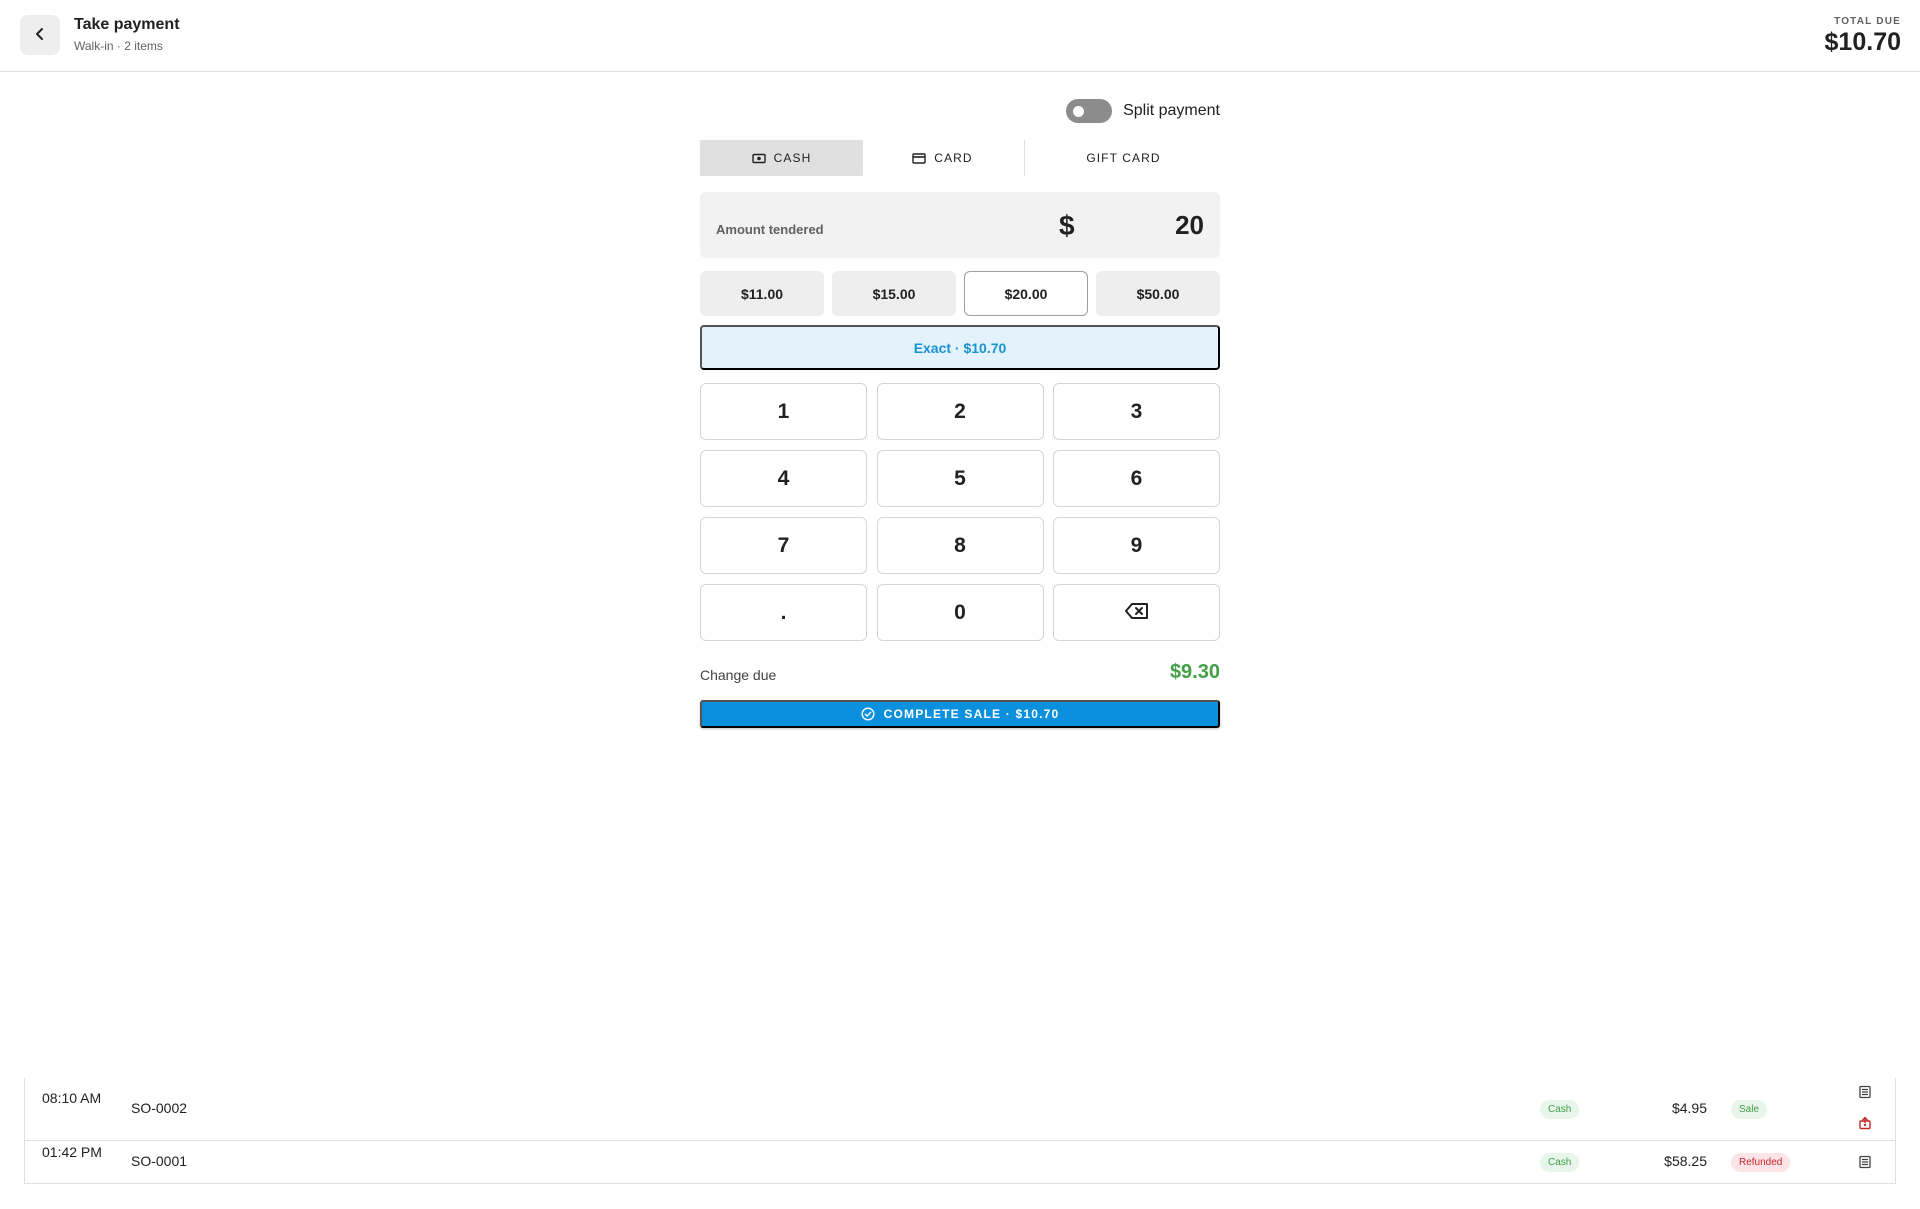 This screenshot has height=1209, width=1920. What do you see at coordinates (783, 478) in the screenshot?
I see `key-4: 4` at bounding box center [783, 478].